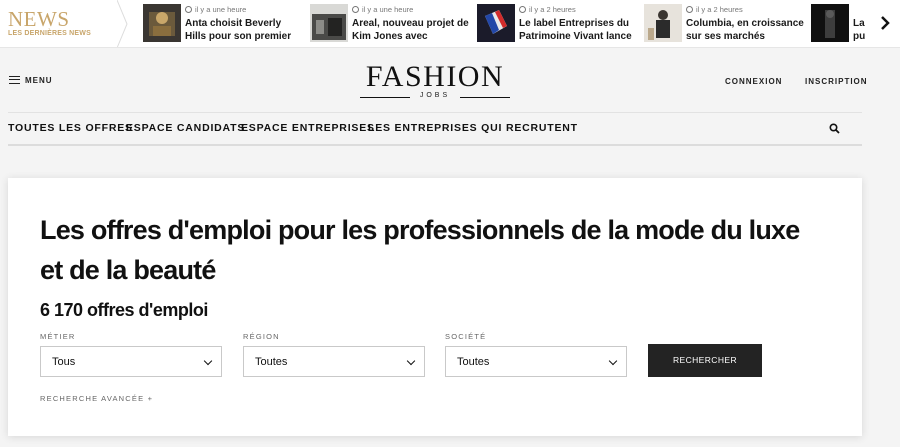 Image resolution: width=900 pixels, height=447 pixels. Describe the element at coordinates (49, 33) in the screenshot. I see `news-badge-subtitle: LES DERNIÈRES NEWS` at that location.